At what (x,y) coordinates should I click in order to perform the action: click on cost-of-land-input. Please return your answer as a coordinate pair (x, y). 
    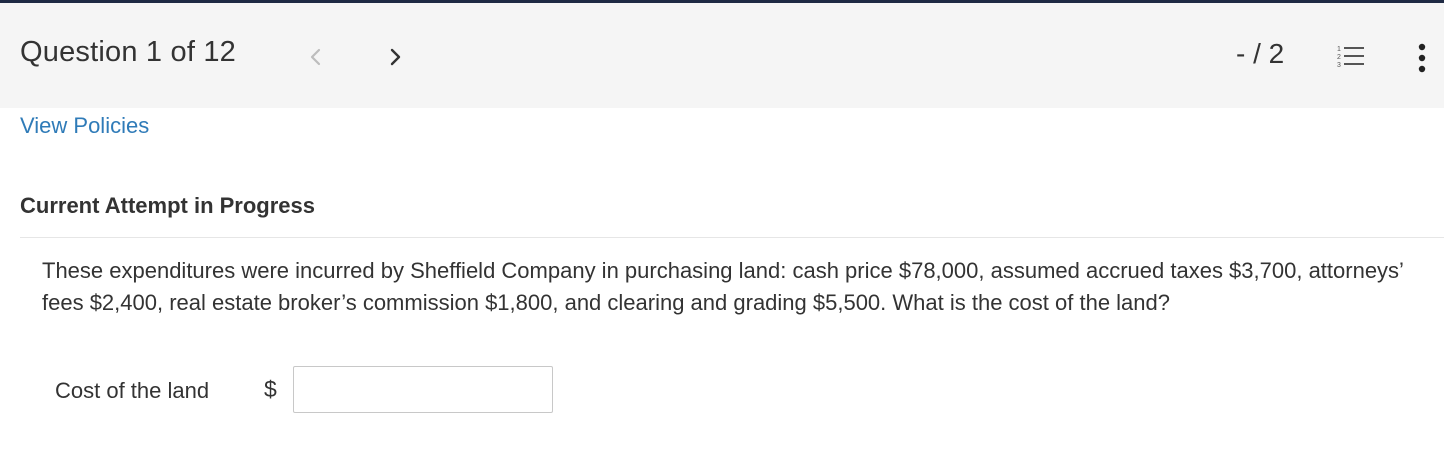
    Looking at the image, I should click on (423, 389).